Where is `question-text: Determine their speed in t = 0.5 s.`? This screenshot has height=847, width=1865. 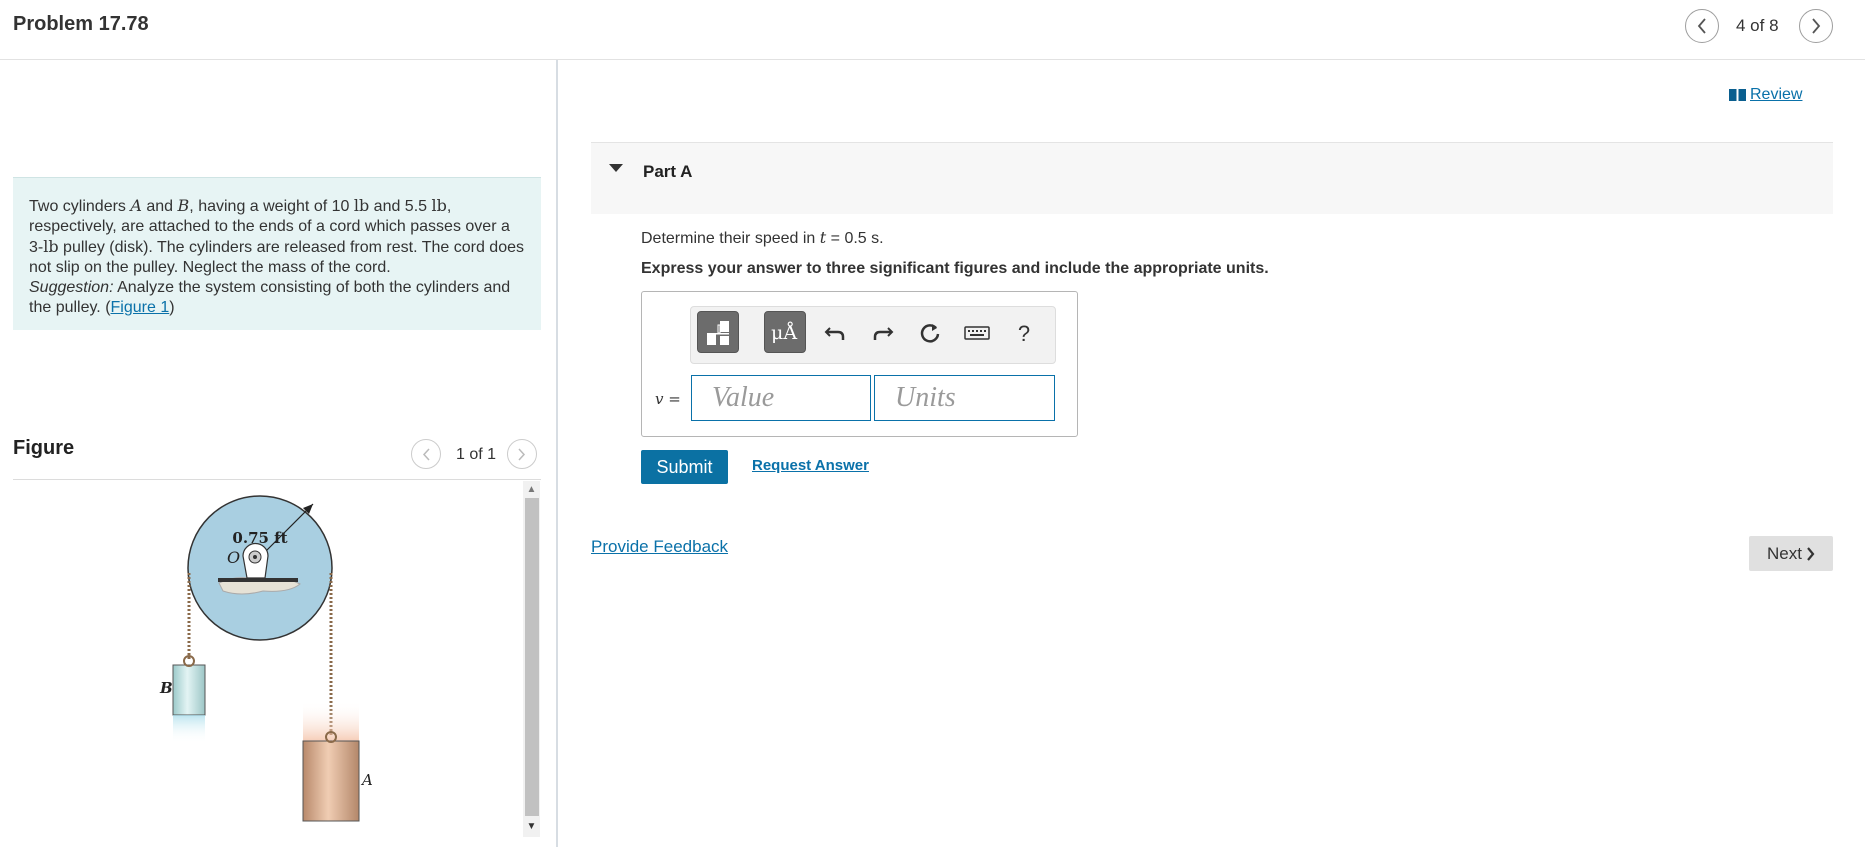
question-text: Determine their speed in t = 0.5 s. is located at coordinates (762, 238).